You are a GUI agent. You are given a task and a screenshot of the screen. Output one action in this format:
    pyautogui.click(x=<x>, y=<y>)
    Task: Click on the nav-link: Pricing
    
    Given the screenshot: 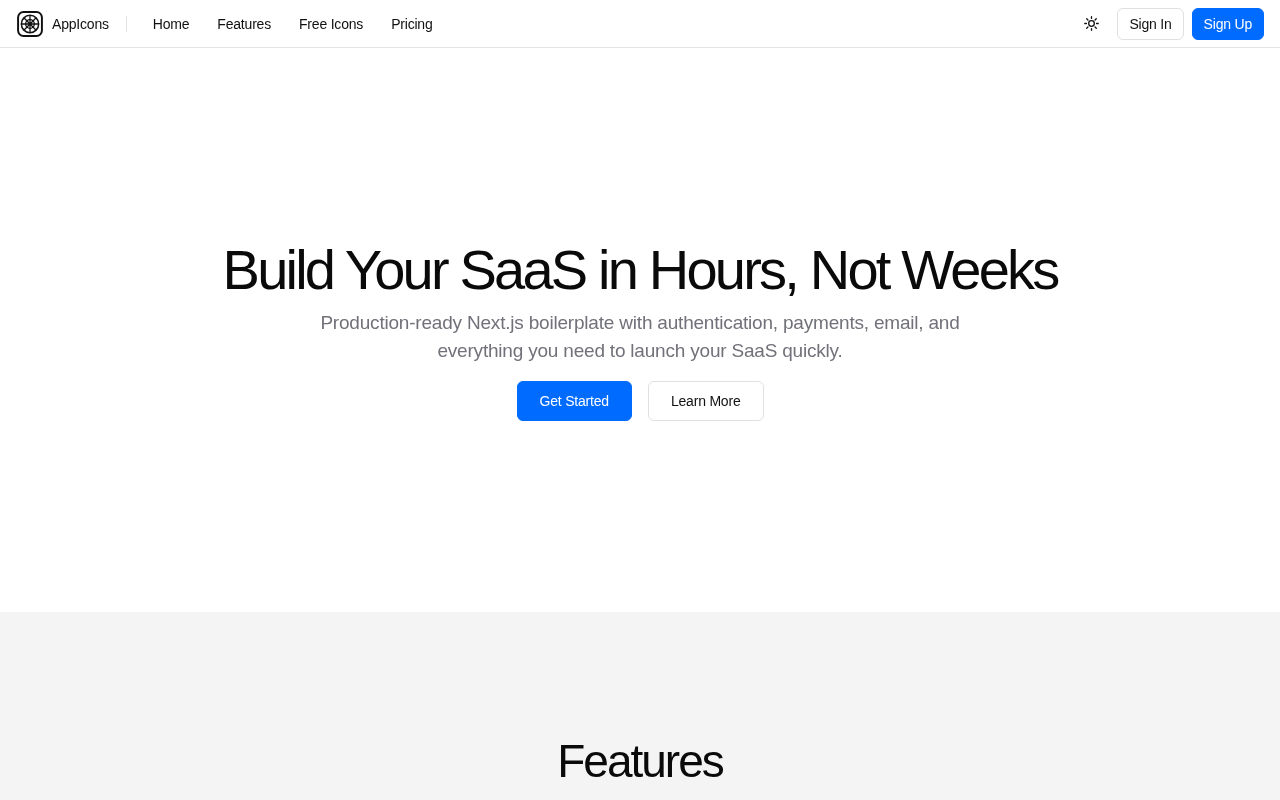 What is the action you would take?
    pyautogui.click(x=412, y=23)
    